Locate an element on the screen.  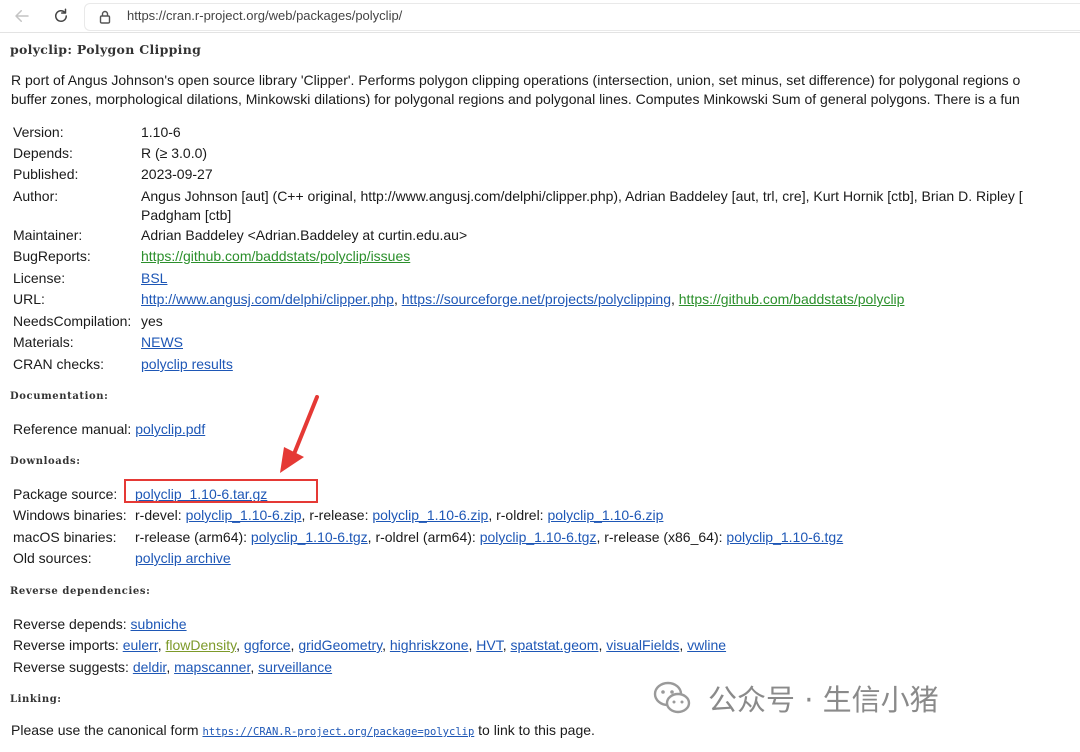
needscompilation-value: yes is located at coordinates (152, 321).